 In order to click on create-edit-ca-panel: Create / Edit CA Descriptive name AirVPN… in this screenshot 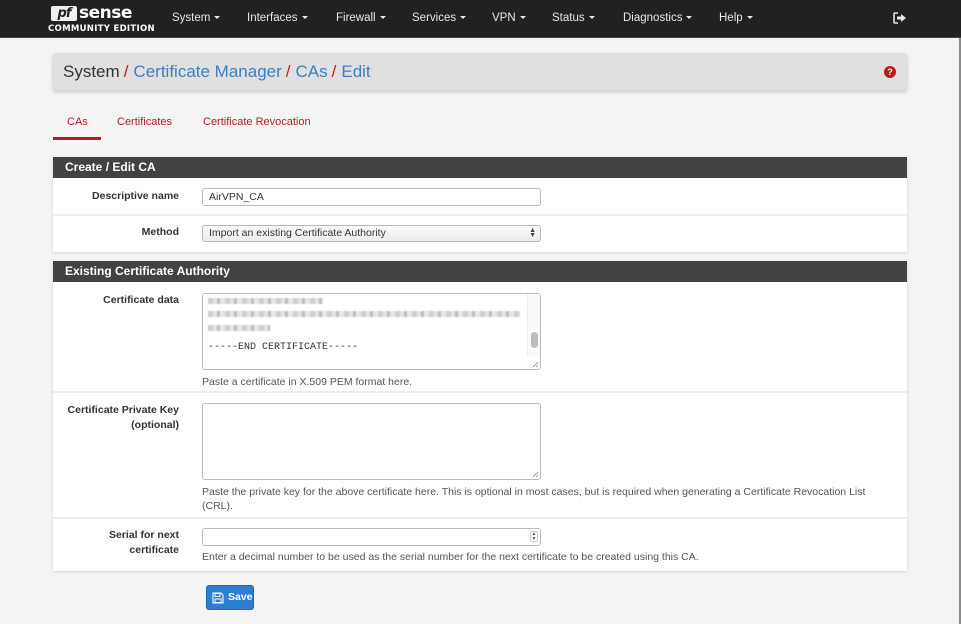, I will do `click(480, 204)`.